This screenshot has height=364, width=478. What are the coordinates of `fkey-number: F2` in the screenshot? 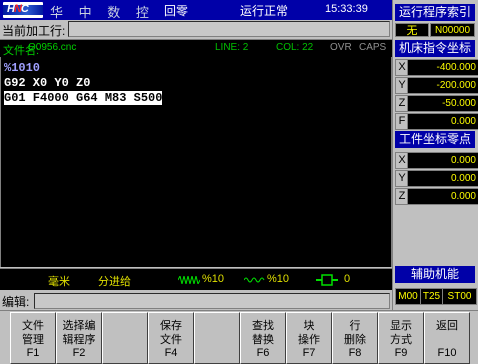 It's located at (79, 353).